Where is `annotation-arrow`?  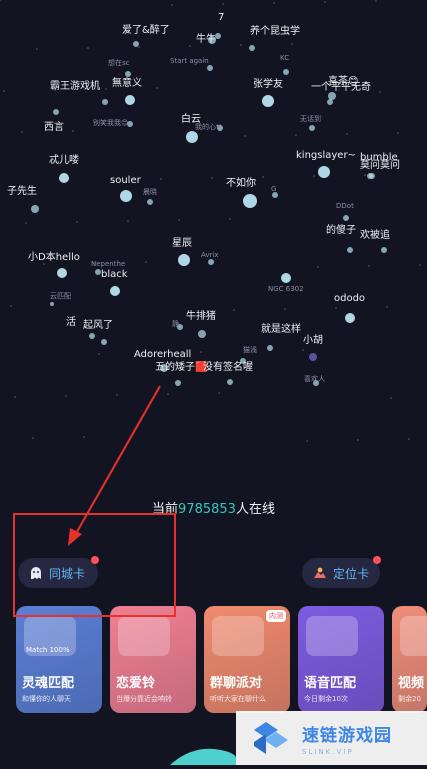 annotation-arrow is located at coordinates (114, 465).